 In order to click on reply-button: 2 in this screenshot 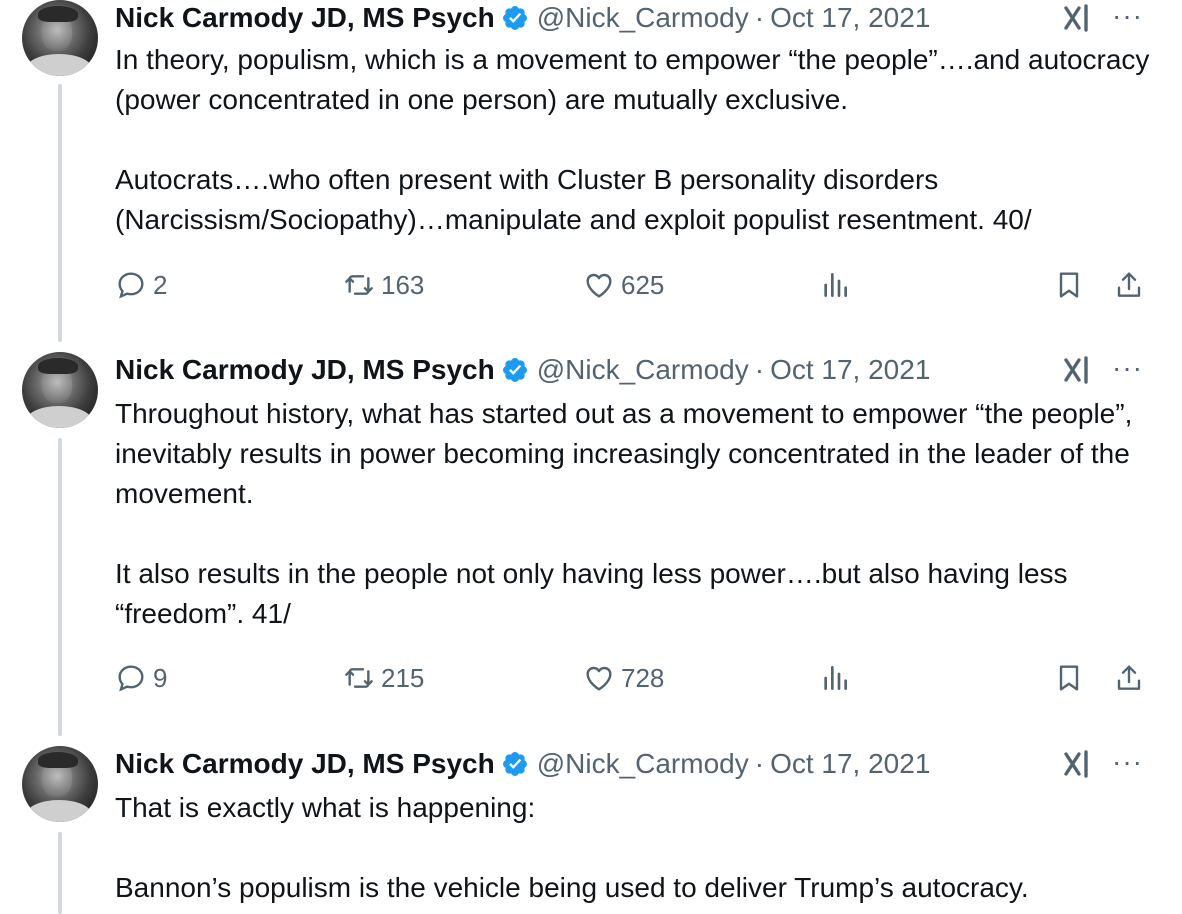, I will do `click(141, 285)`.